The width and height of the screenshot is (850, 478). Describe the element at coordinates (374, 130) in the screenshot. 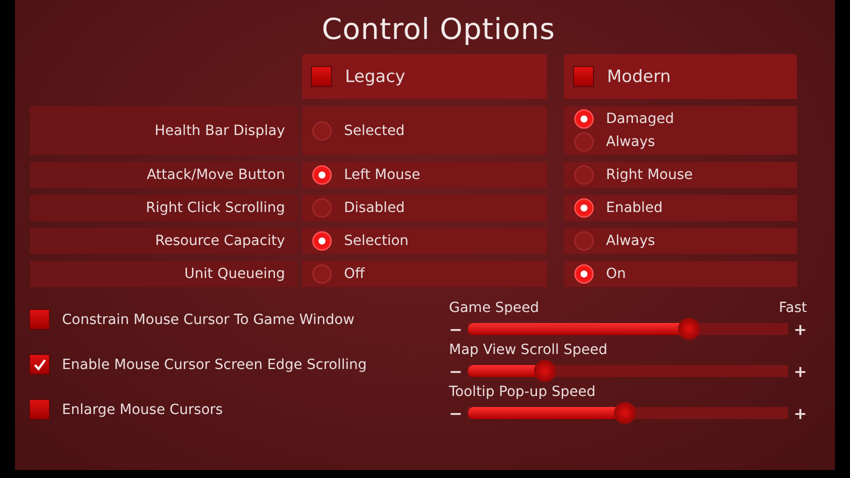

I see `option-label: Selected` at that location.